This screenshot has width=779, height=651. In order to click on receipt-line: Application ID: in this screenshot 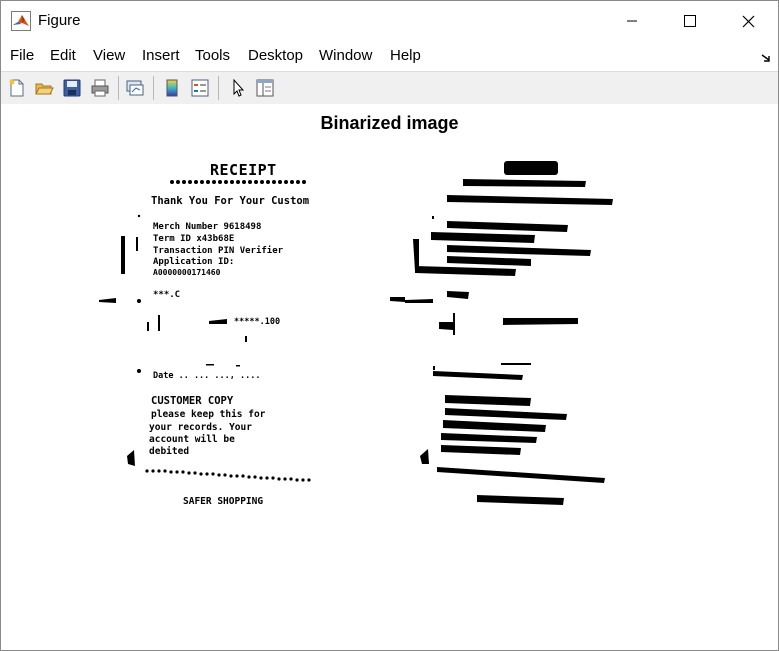, I will do `click(193, 261)`.